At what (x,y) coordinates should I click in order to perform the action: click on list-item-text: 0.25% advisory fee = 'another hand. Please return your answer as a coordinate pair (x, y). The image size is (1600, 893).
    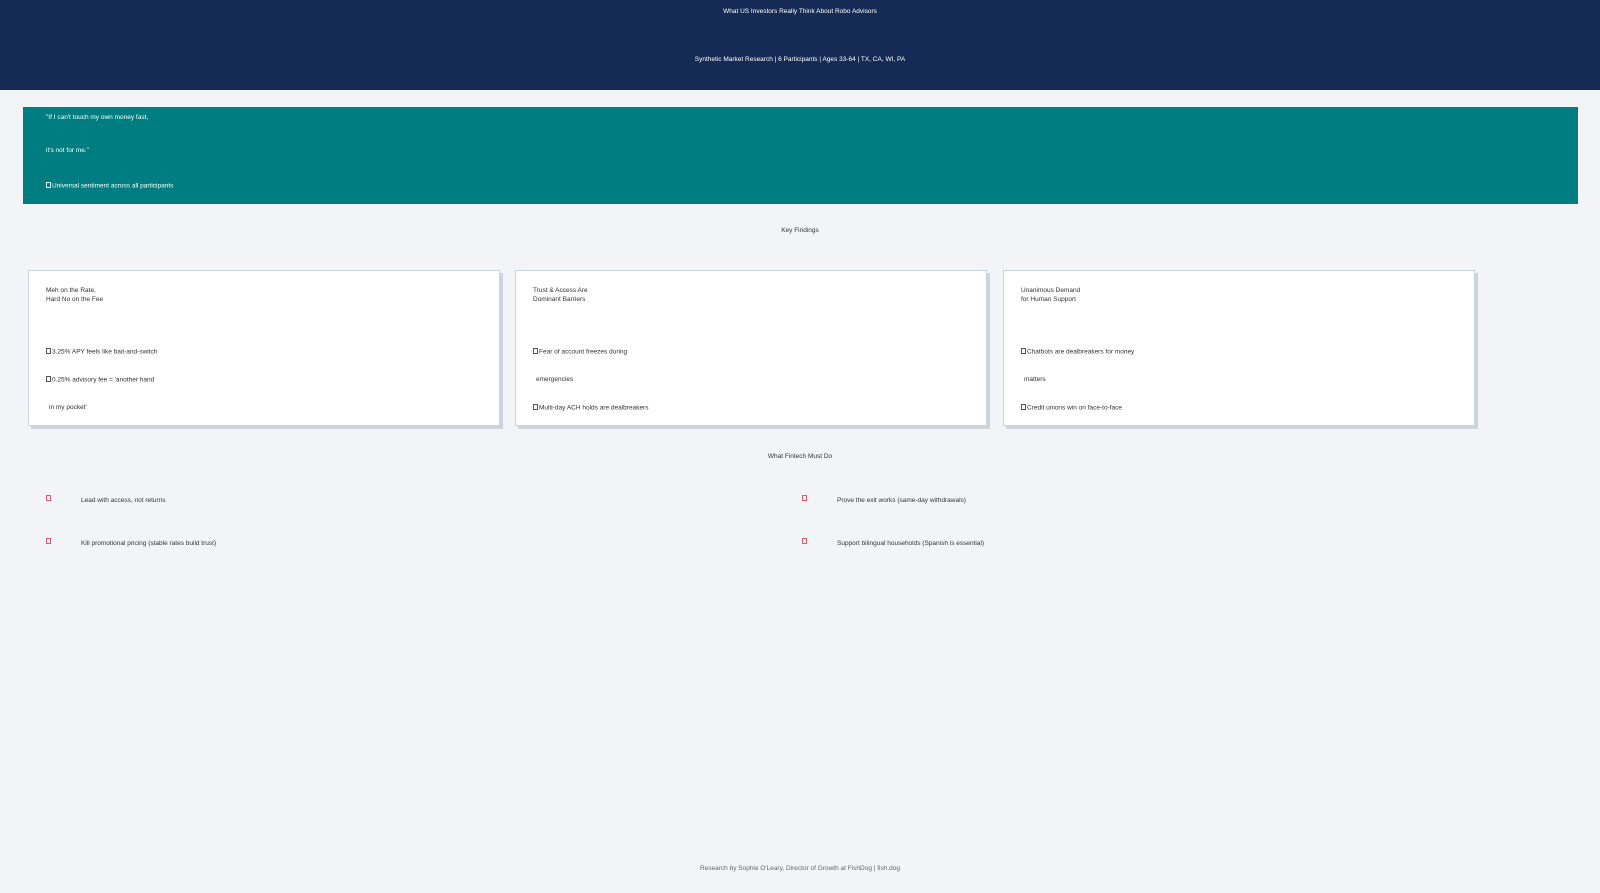
    Looking at the image, I should click on (103, 380).